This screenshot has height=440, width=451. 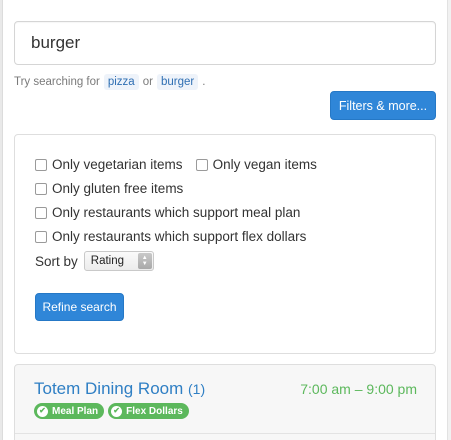 I want to click on refine-search-button: Refine search, so click(x=79, y=307).